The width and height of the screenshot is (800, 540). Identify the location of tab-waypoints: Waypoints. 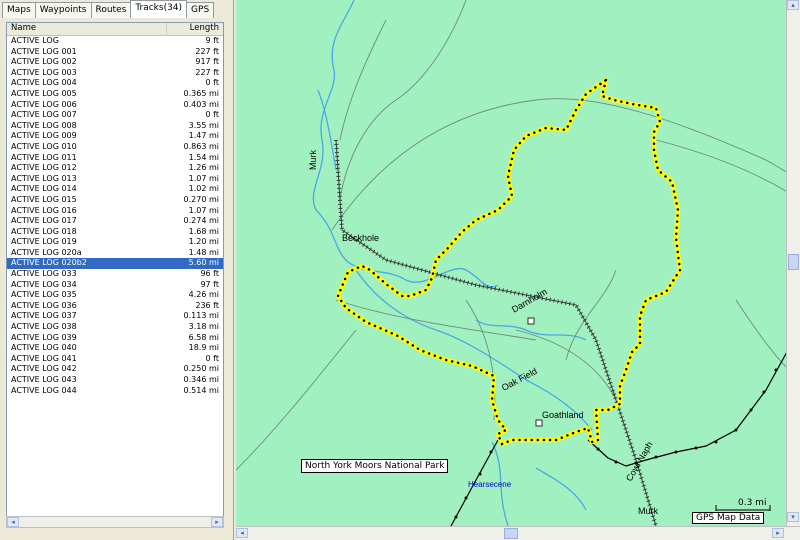
(63, 10).